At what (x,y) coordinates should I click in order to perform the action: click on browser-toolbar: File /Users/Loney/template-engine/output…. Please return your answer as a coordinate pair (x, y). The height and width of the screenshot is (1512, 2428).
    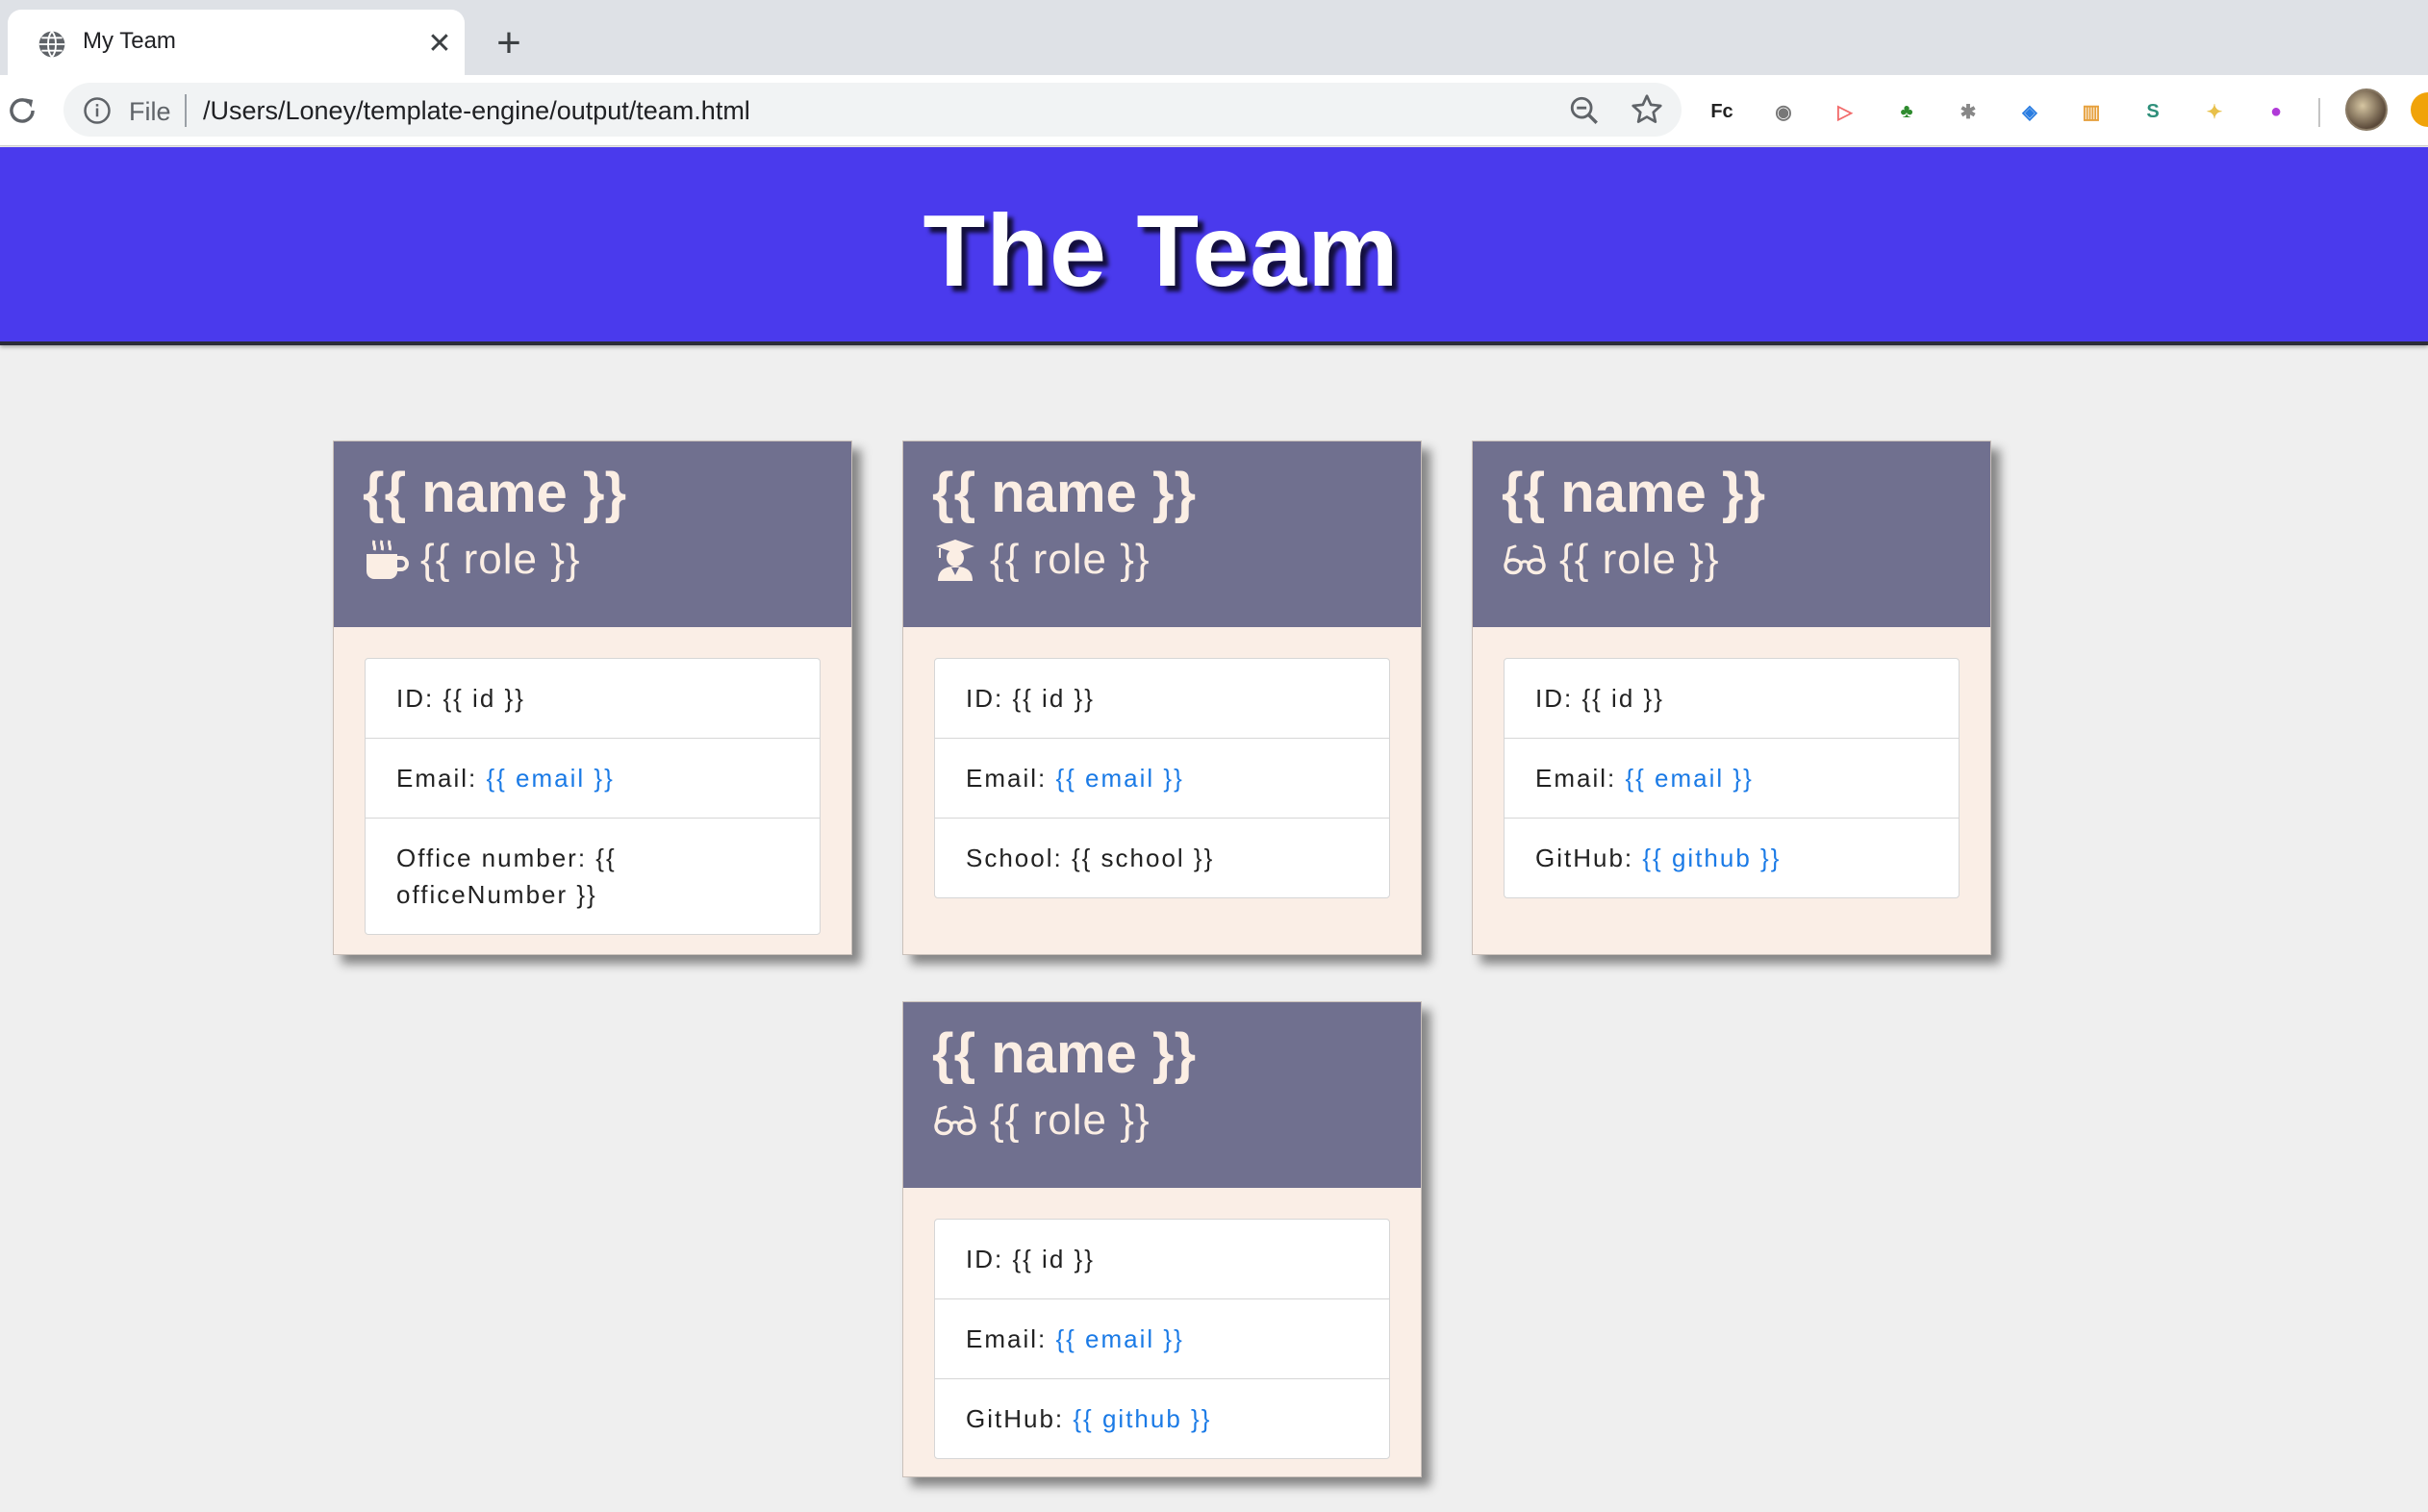
    Looking at the image, I should click on (1214, 111).